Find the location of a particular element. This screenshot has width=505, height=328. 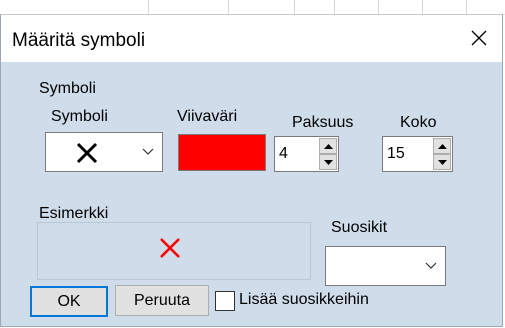

preview-x-mark-icon is located at coordinates (170, 248).